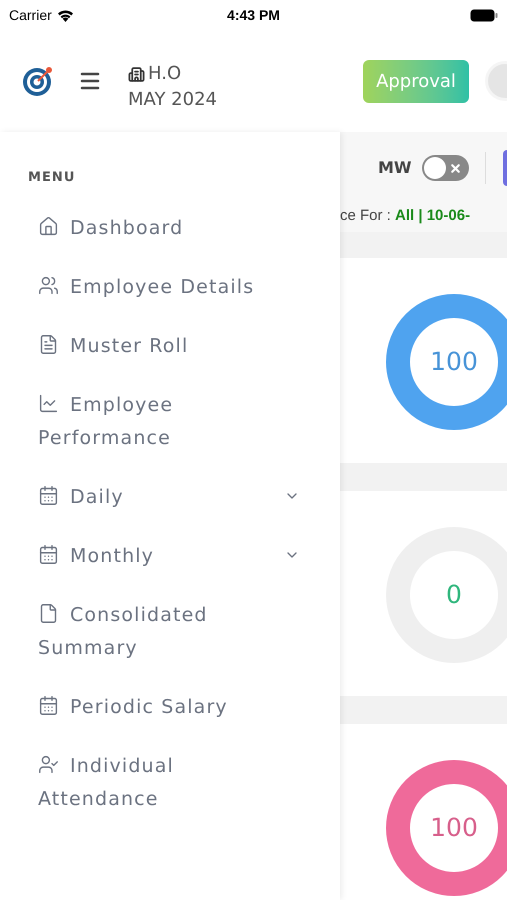 This screenshot has height=900, width=507. I want to click on carrier-label: Carrier, so click(30, 15).